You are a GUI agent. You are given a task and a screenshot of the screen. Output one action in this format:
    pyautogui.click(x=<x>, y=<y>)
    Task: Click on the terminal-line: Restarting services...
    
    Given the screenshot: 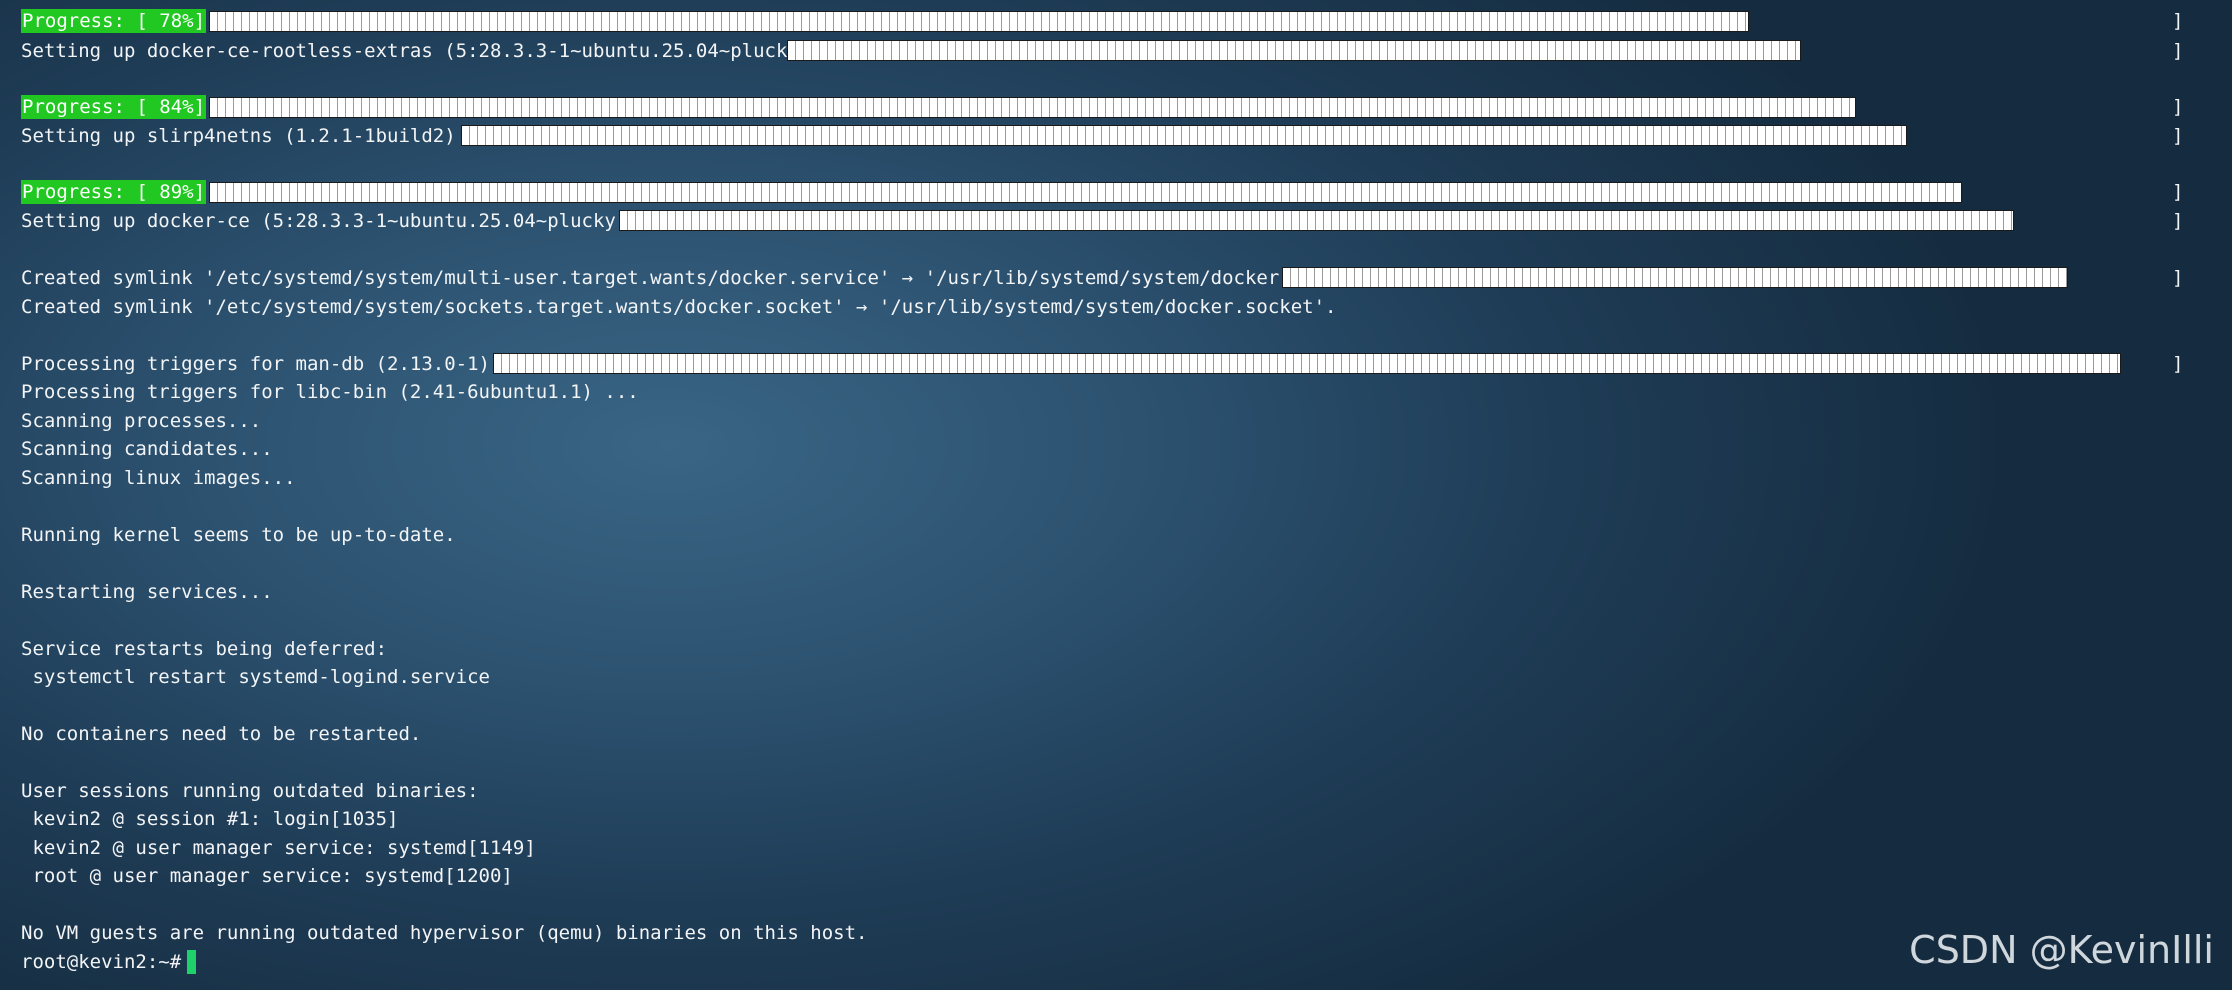 What is the action you would take?
    pyautogui.click(x=147, y=592)
    